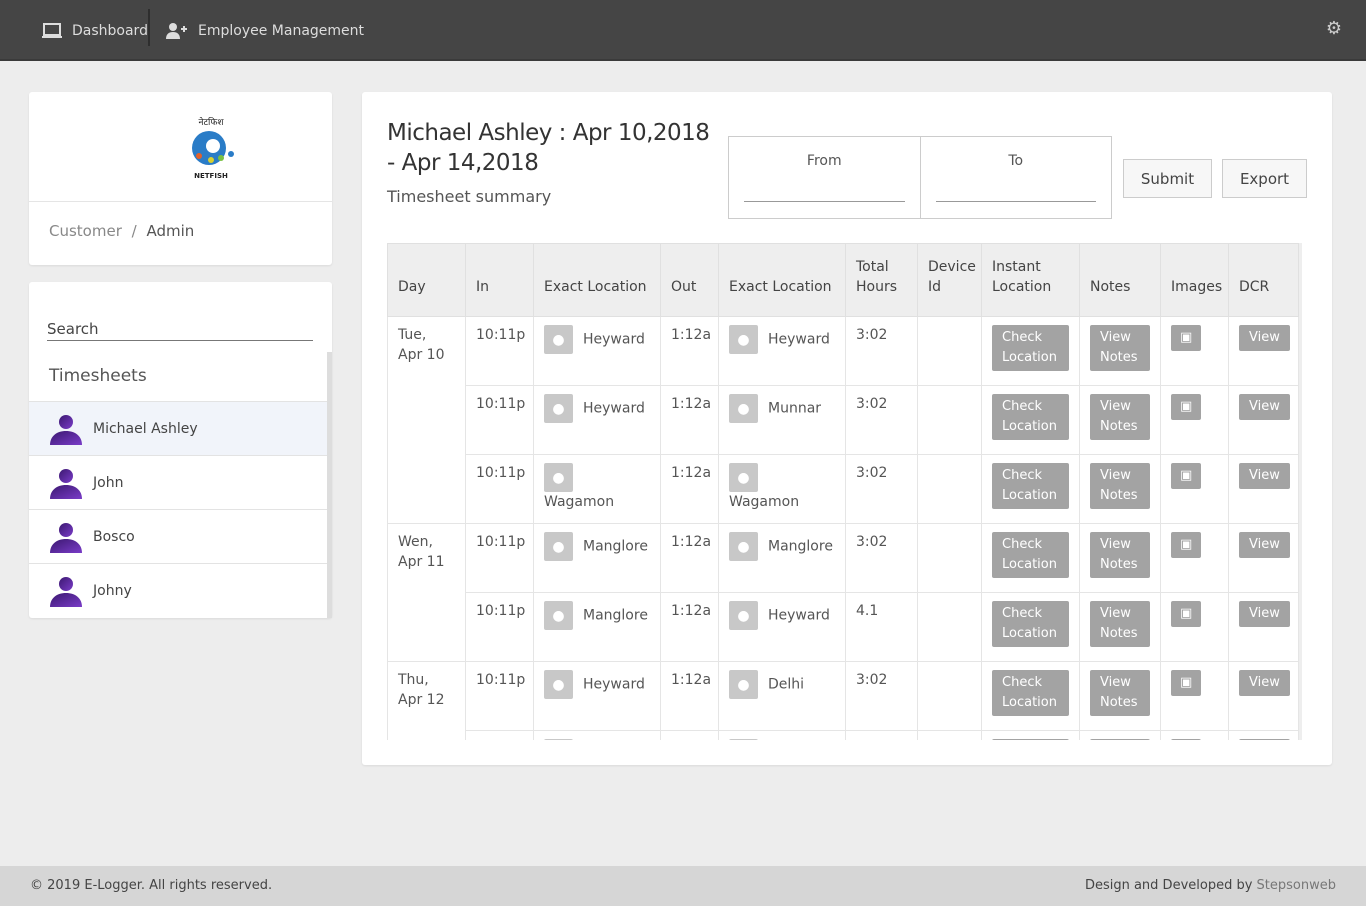 The image size is (1366, 906). What do you see at coordinates (795, 408) in the screenshot?
I see `out-location-name: Munnar` at bounding box center [795, 408].